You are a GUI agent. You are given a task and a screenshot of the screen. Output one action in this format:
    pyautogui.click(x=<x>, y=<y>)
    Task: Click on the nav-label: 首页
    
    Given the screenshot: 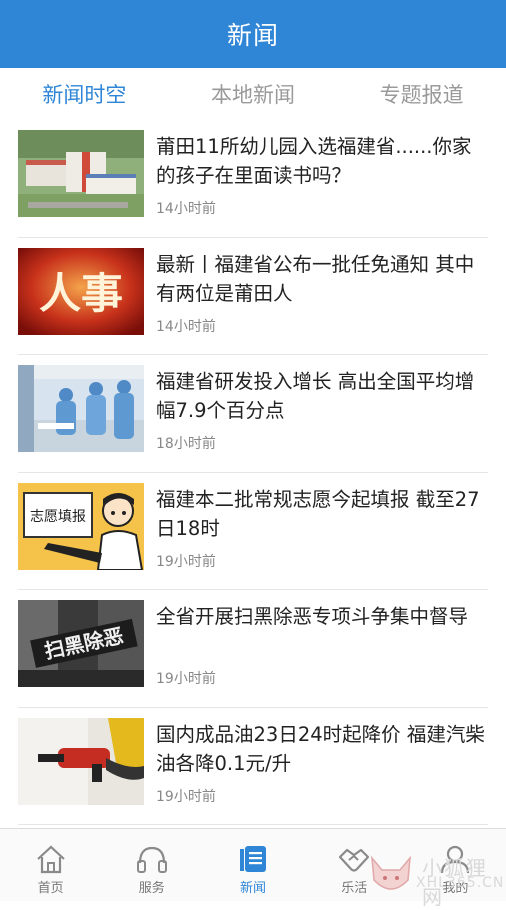 What is the action you would take?
    pyautogui.click(x=50, y=888)
    